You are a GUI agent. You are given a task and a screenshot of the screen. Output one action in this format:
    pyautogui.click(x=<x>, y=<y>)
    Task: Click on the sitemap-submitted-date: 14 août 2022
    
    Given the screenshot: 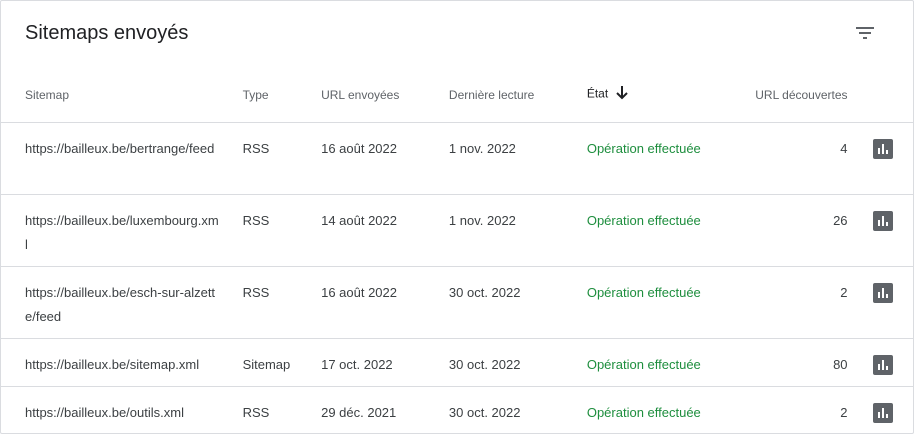 What is the action you would take?
    pyautogui.click(x=385, y=230)
    